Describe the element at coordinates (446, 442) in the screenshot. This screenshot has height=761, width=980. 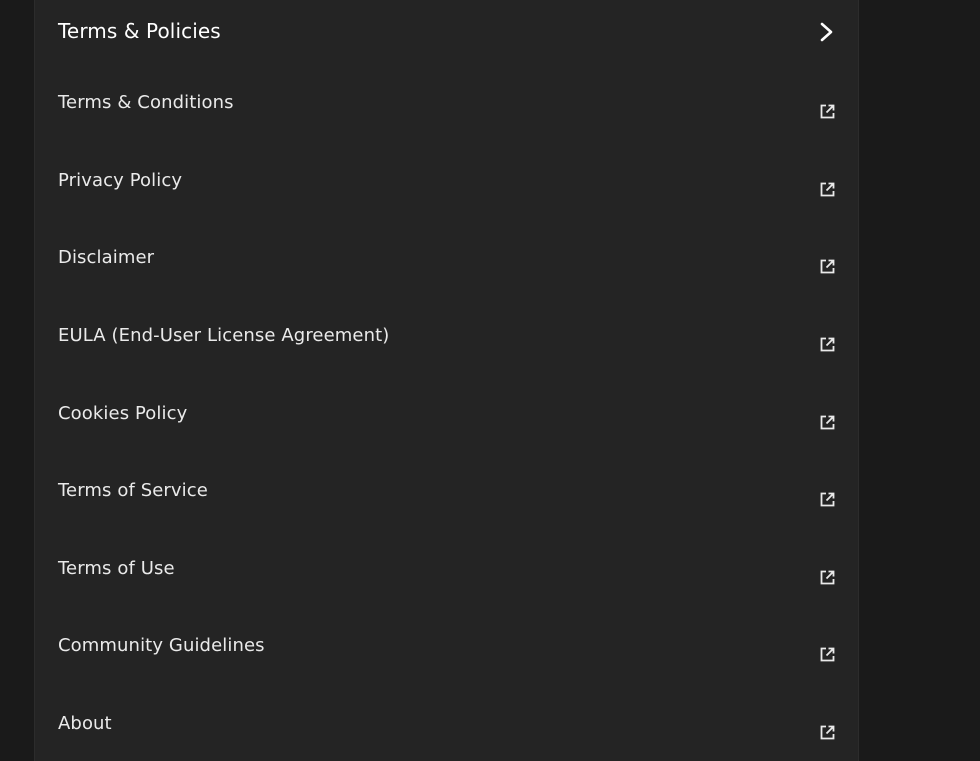
I see `policy-link-cookies-policy: Cookies Policy` at that location.